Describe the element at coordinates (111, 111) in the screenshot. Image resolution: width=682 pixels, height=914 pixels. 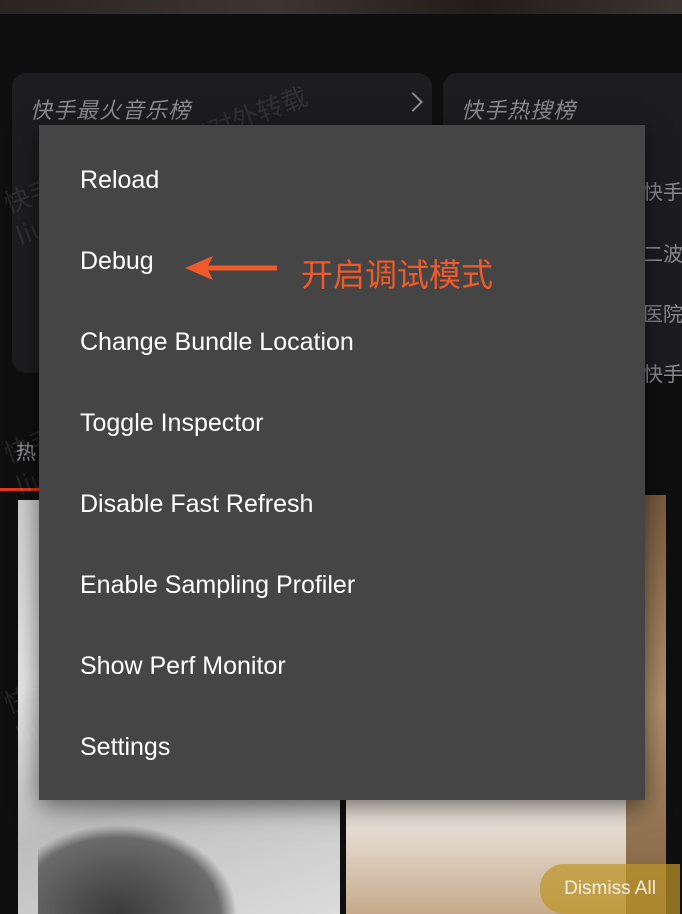
I see `music-chart-title: 快手最火音乐榜` at that location.